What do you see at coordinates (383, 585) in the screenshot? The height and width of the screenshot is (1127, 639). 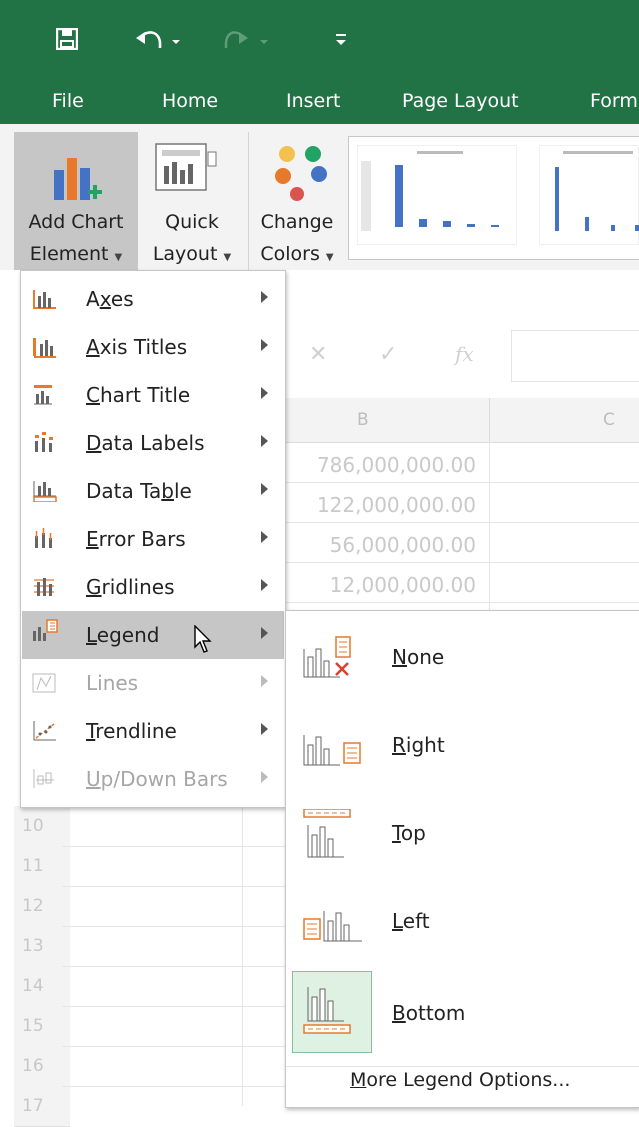 I see `cell-value: 12,000,000.00` at bounding box center [383, 585].